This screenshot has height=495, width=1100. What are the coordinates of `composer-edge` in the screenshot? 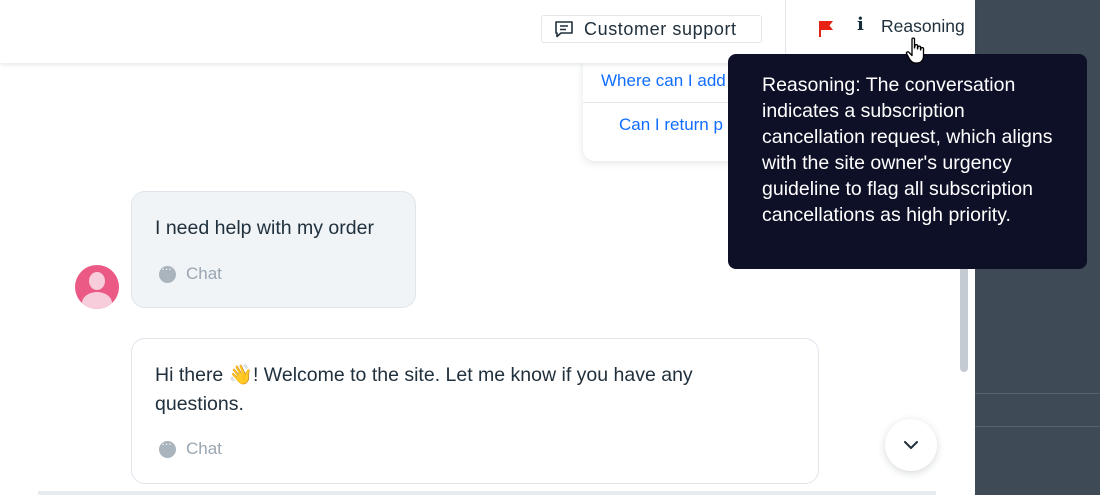 It's located at (487, 493).